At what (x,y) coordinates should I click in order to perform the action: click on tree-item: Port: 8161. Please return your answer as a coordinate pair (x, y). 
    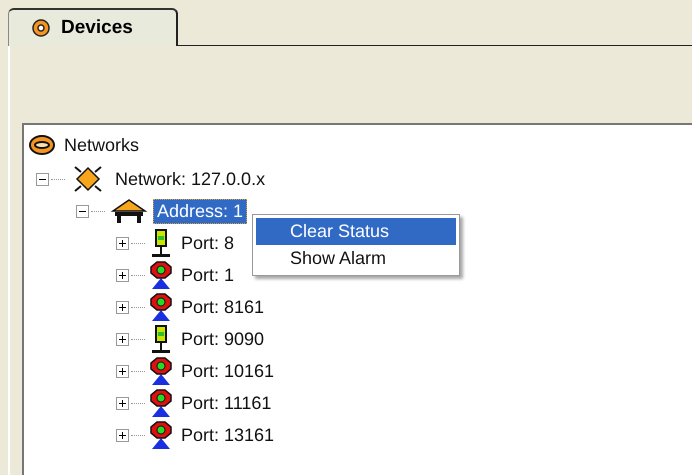
    Looking at the image, I should click on (222, 307).